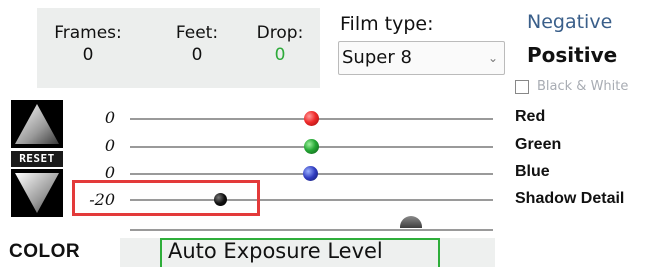 The image size is (647, 267). Describe the element at coordinates (166, 198) in the screenshot. I see `shadow-detail-highlight` at that location.